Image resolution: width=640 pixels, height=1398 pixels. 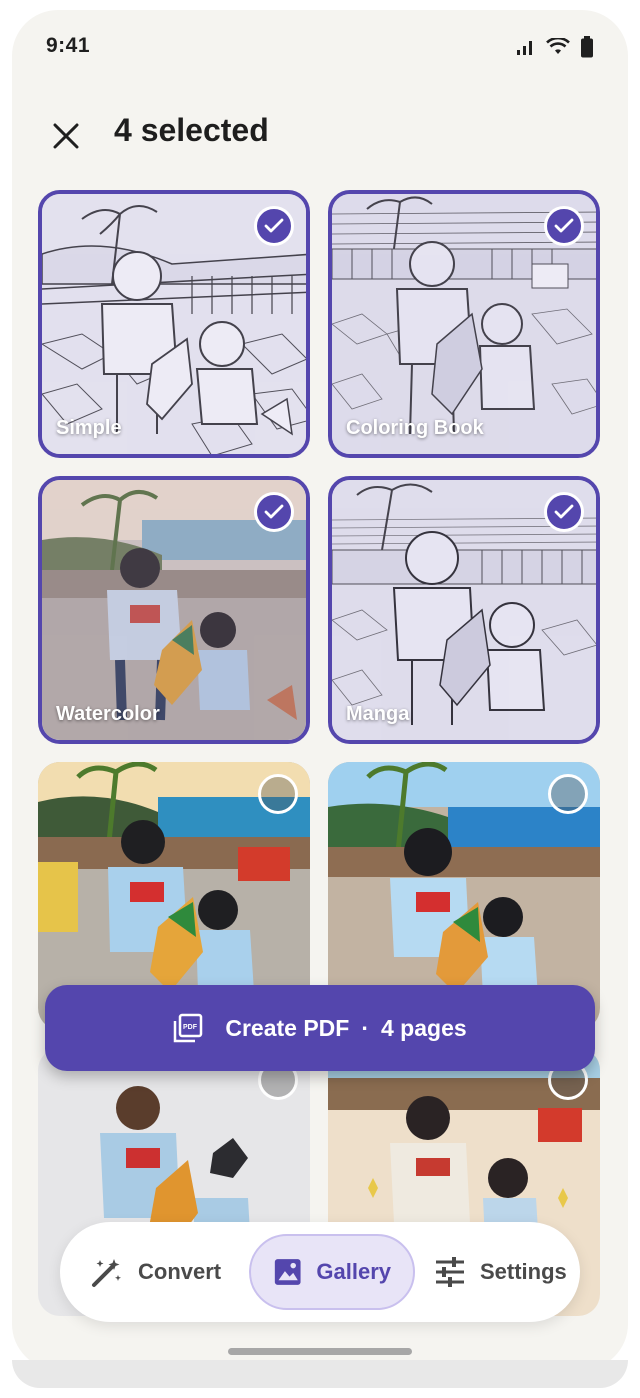 What do you see at coordinates (450, 1272) in the screenshot?
I see `sliders-icon` at bounding box center [450, 1272].